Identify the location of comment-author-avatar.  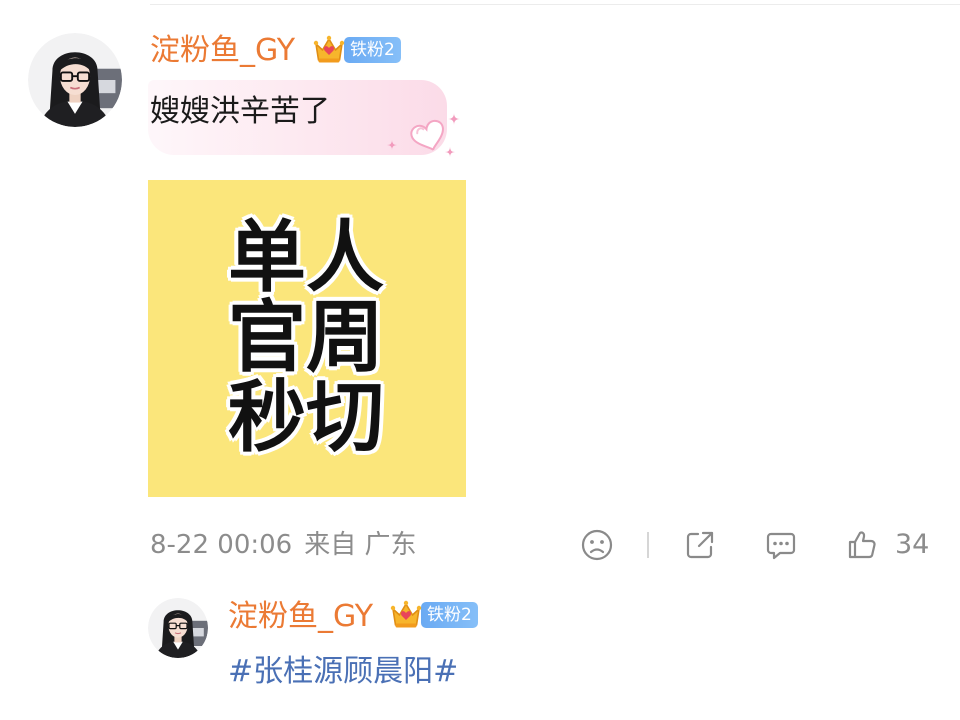
(75, 80).